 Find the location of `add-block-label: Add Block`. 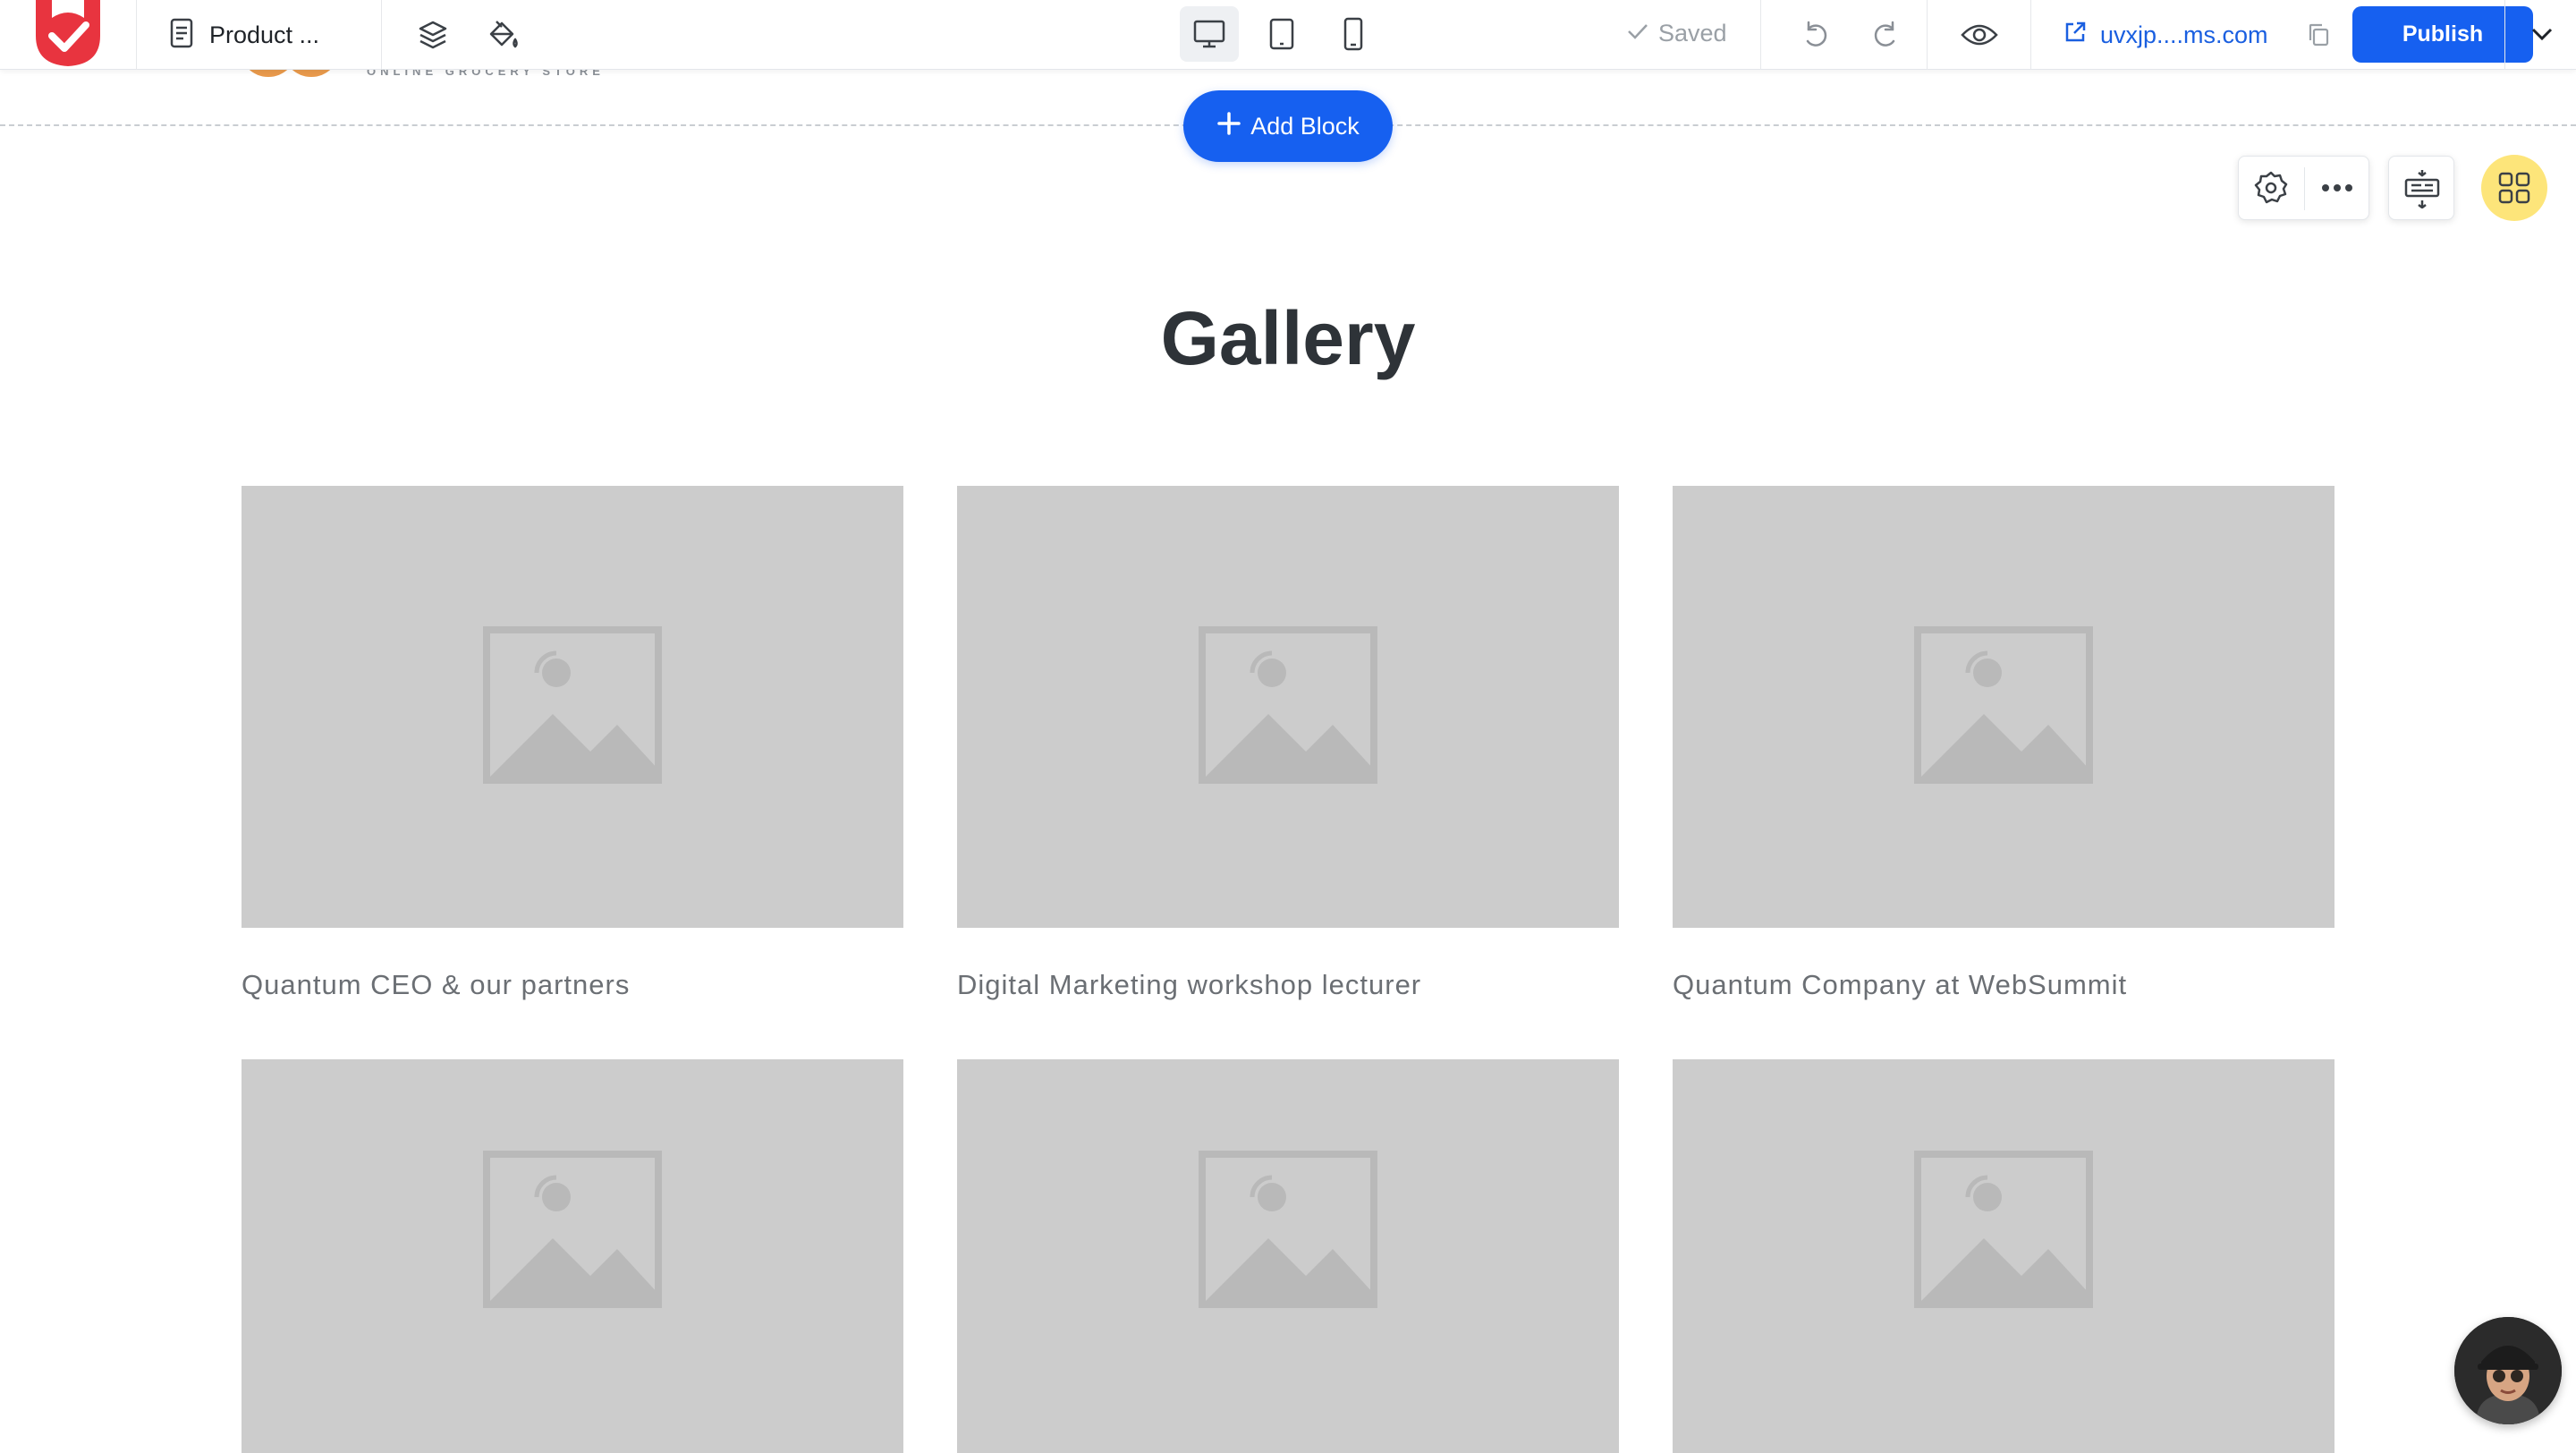

add-block-label: Add Block is located at coordinates (1305, 126).